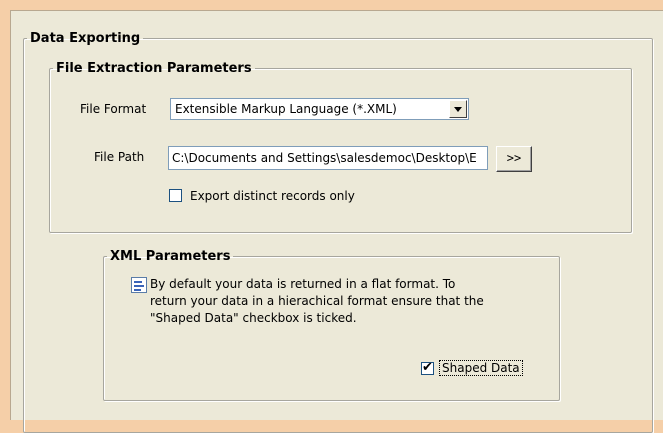 The width and height of the screenshot is (663, 433). Describe the element at coordinates (175, 195) in the screenshot. I see `distinct-records-checkbox` at that location.